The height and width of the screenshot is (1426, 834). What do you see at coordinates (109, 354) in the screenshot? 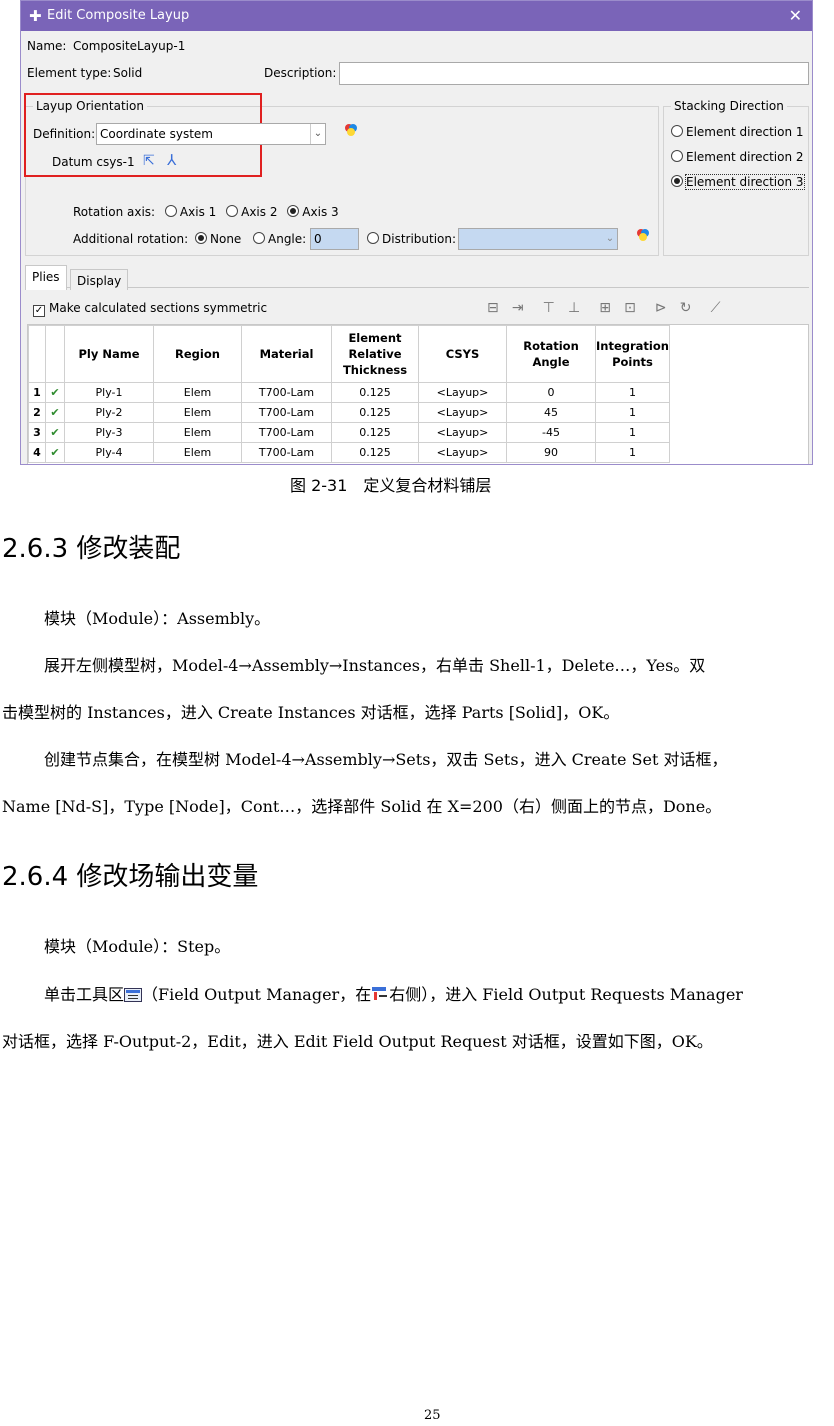
I see `col-ply-name: Ply Name` at bounding box center [109, 354].